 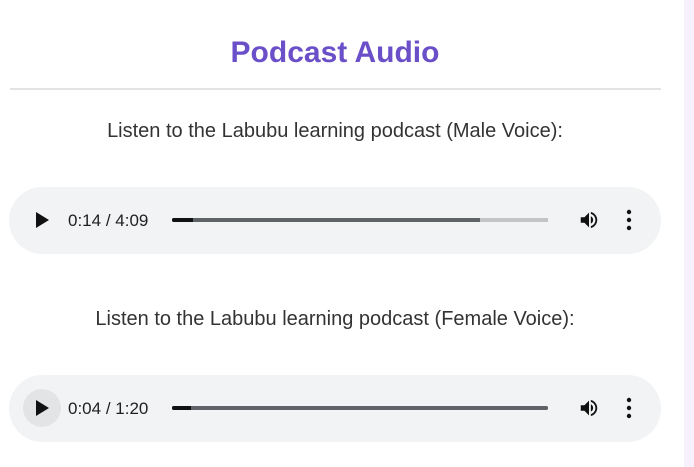 I want to click on current-time: 0:04, so click(x=85, y=408).